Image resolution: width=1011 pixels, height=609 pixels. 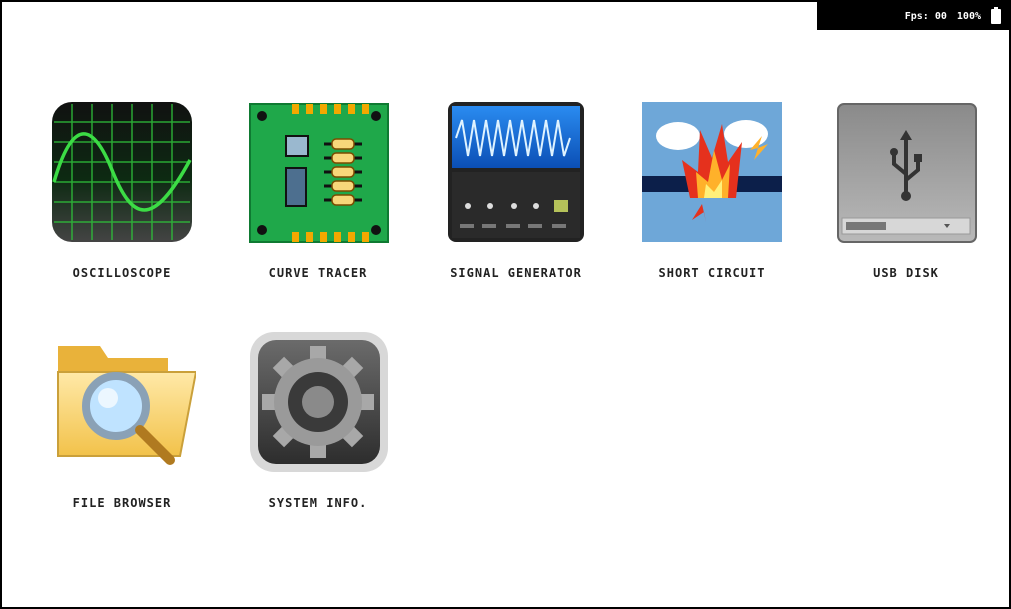 What do you see at coordinates (318, 404) in the screenshot?
I see `gear-icon` at bounding box center [318, 404].